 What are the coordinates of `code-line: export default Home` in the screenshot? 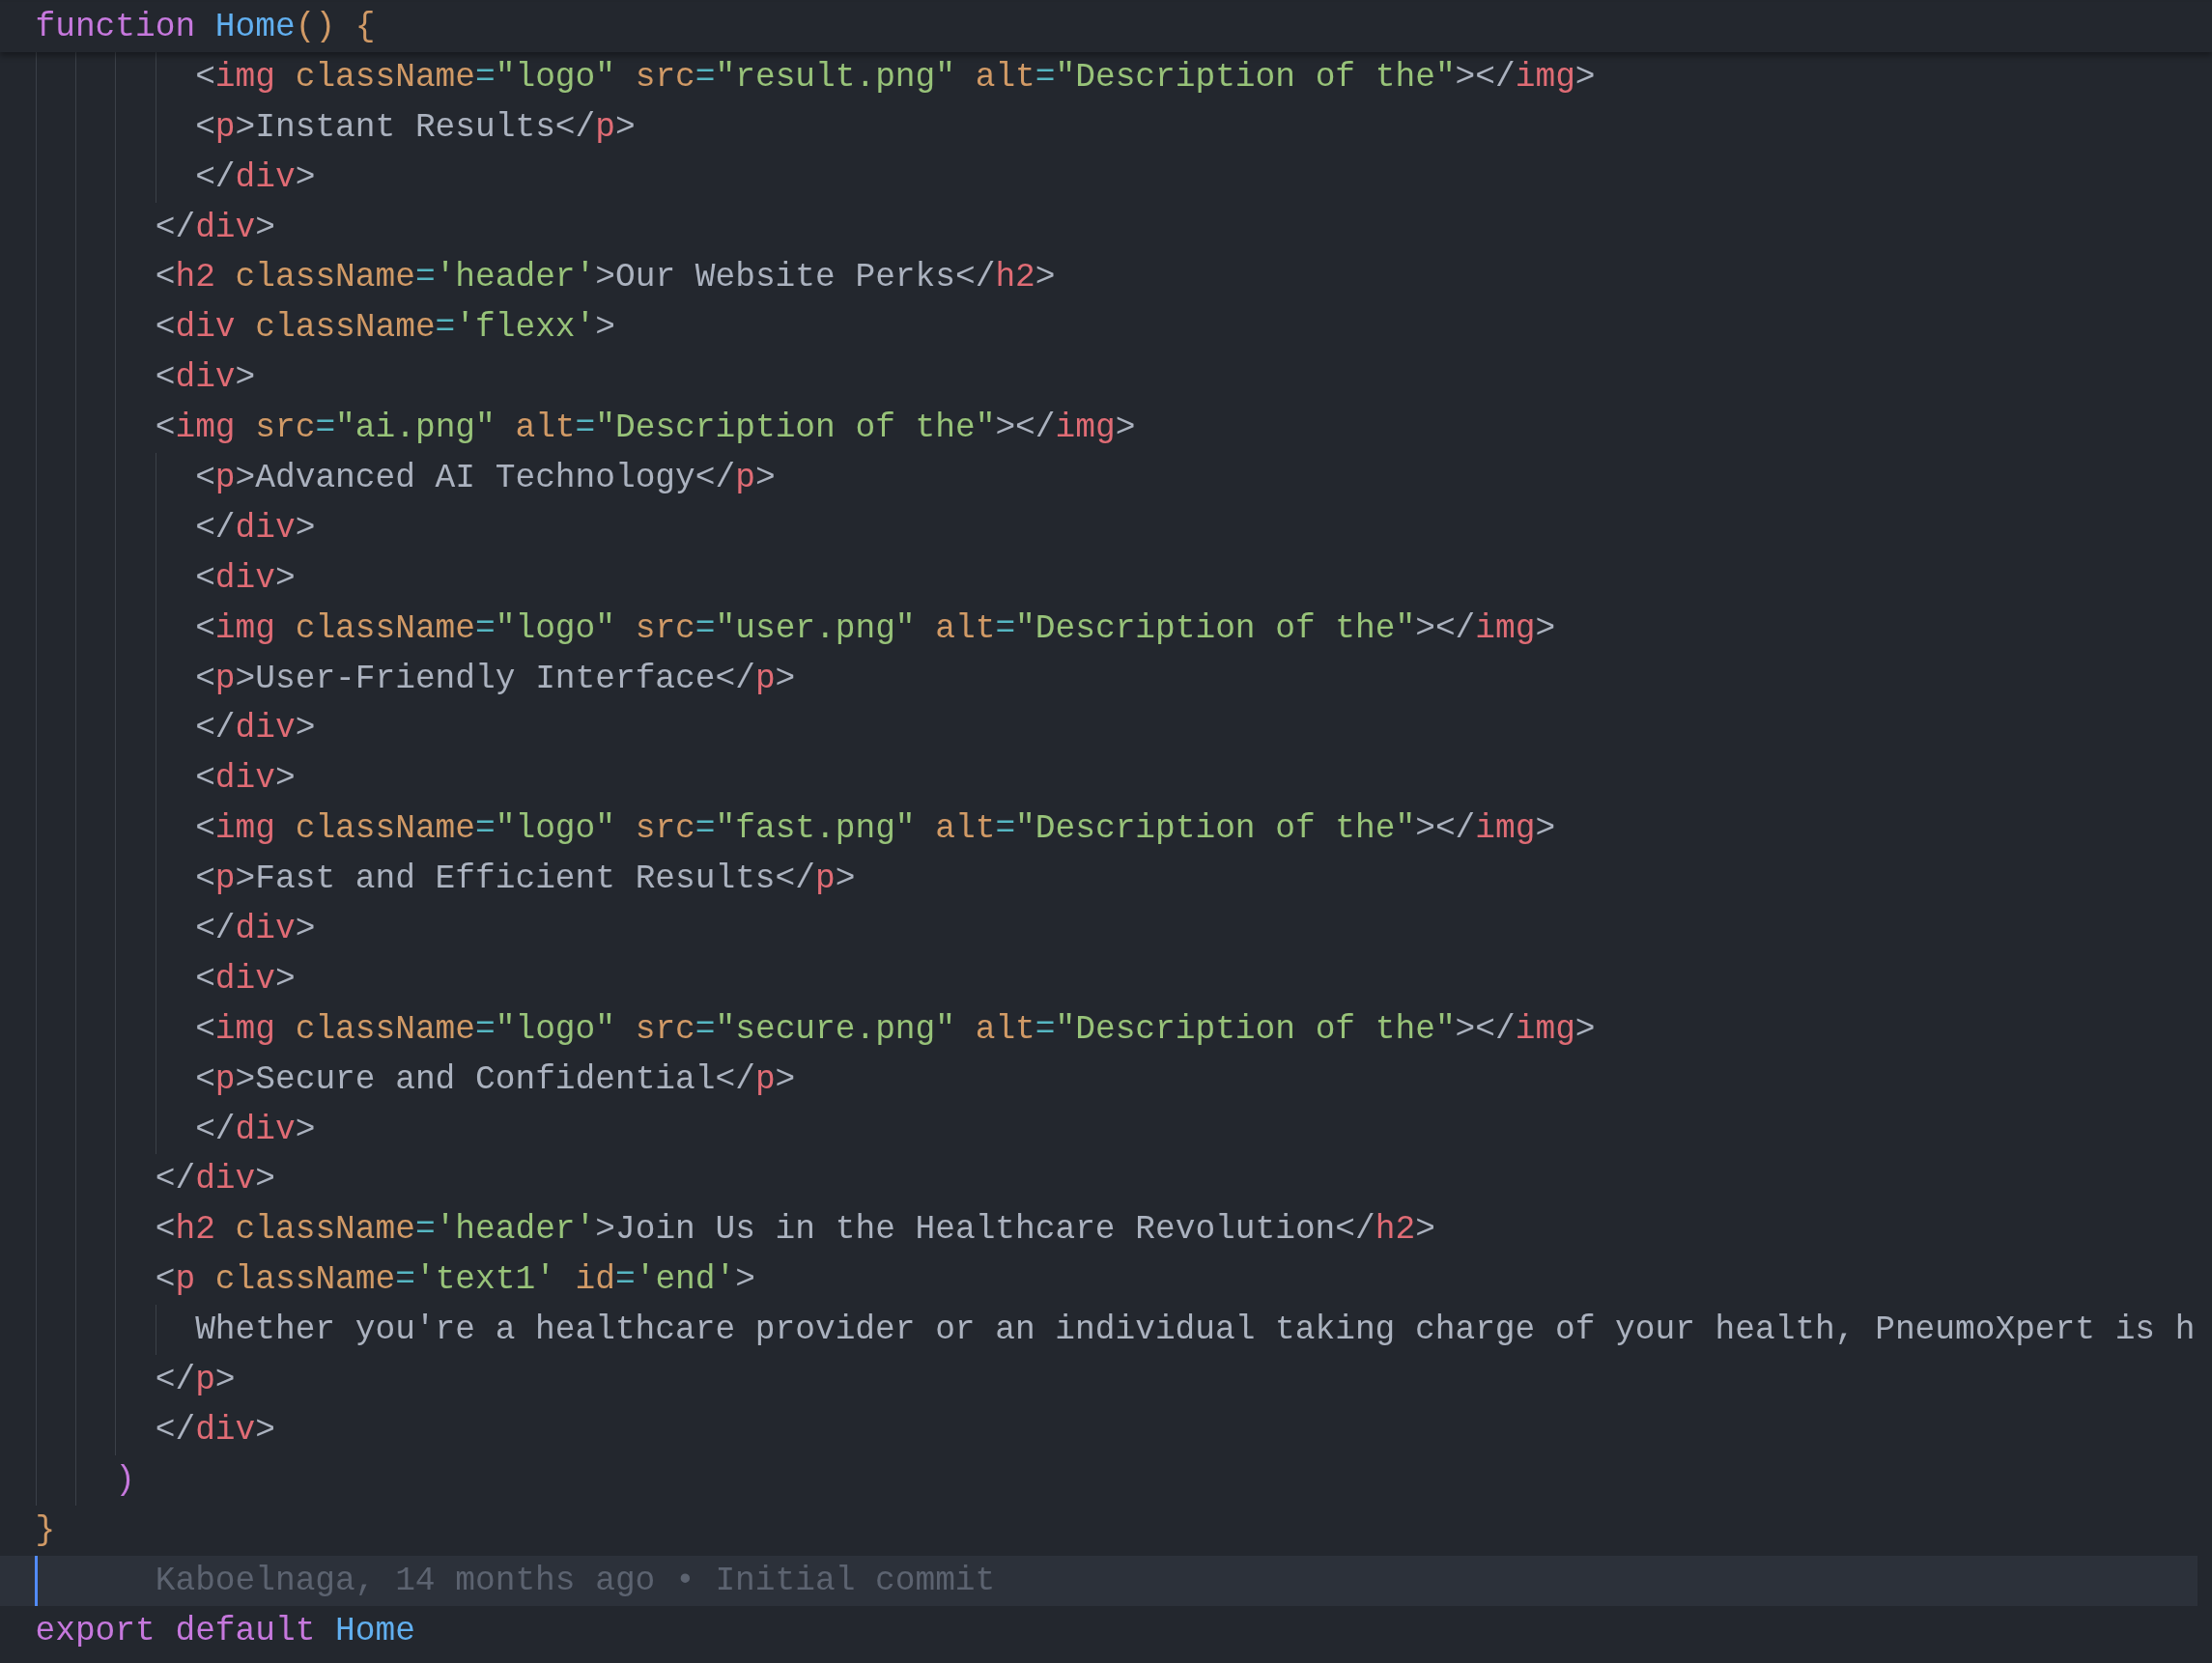 It's located at (225, 1630).